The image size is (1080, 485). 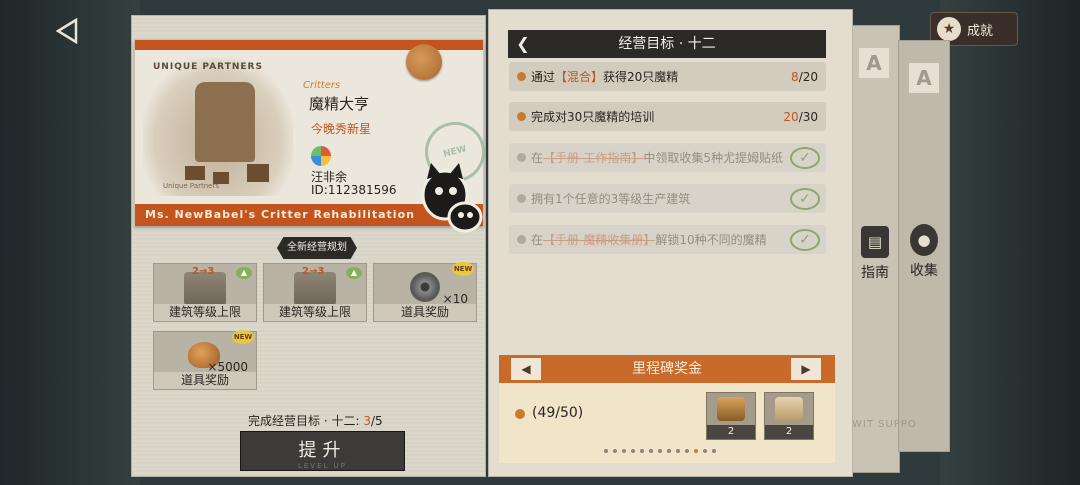 I want to click on objective-highlight: 【手册-魔精收集册】, so click(x=599, y=240).